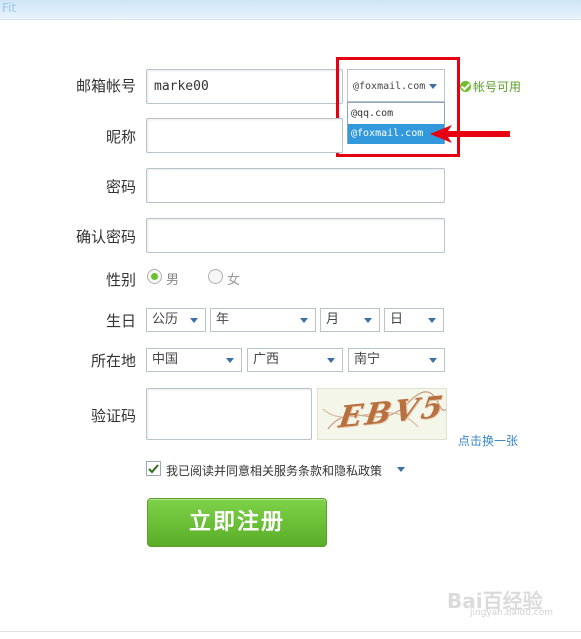 The image size is (581, 639). I want to click on gender-male-label: 男, so click(173, 280).